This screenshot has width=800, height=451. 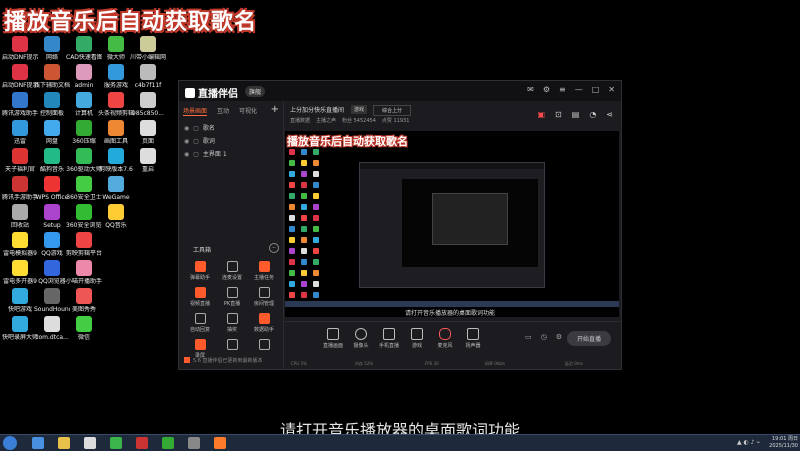 What do you see at coordinates (579, 89) in the screenshot?
I see `minimize-icon: —` at bounding box center [579, 89].